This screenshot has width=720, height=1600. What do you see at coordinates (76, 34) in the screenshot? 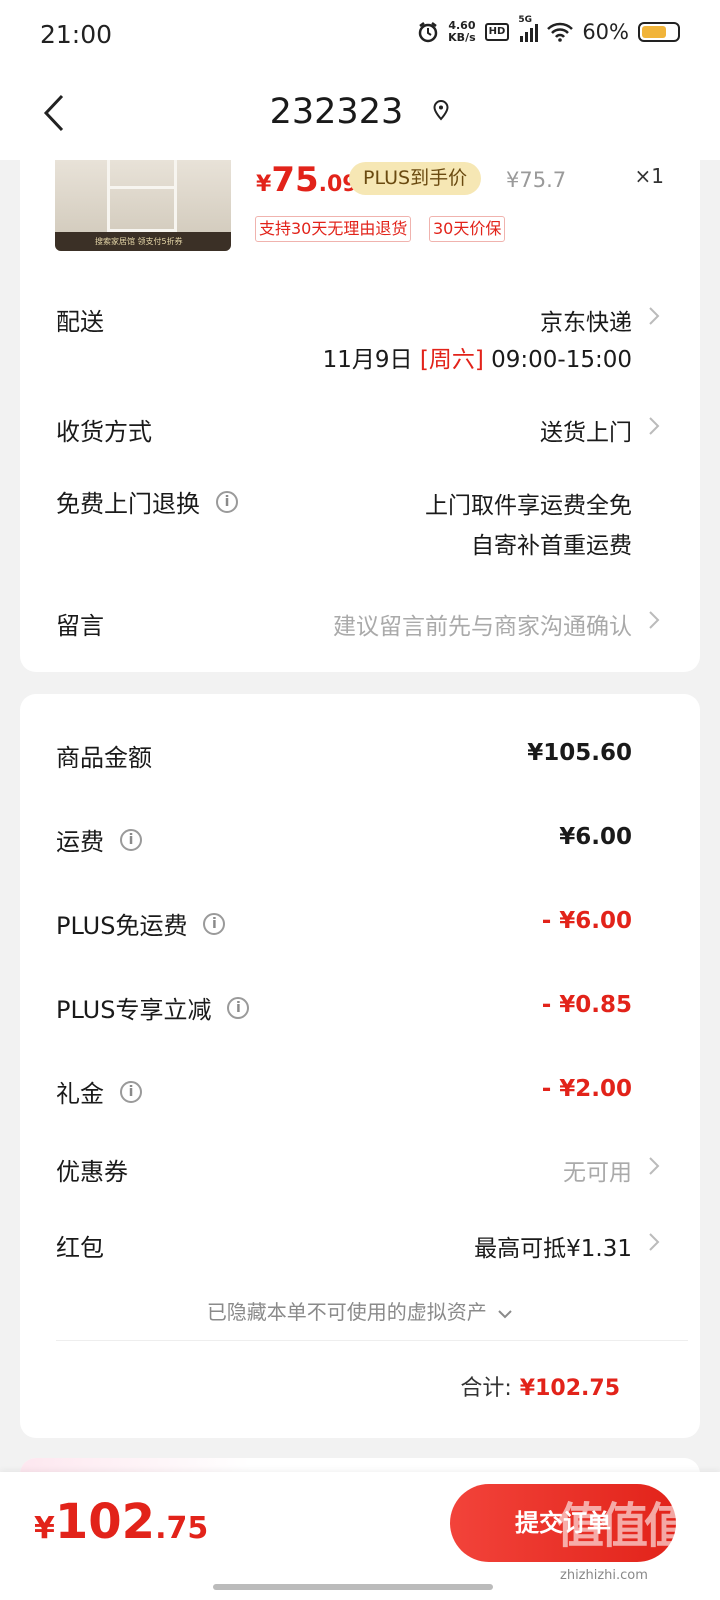
I see `status-time: 21:00` at bounding box center [76, 34].